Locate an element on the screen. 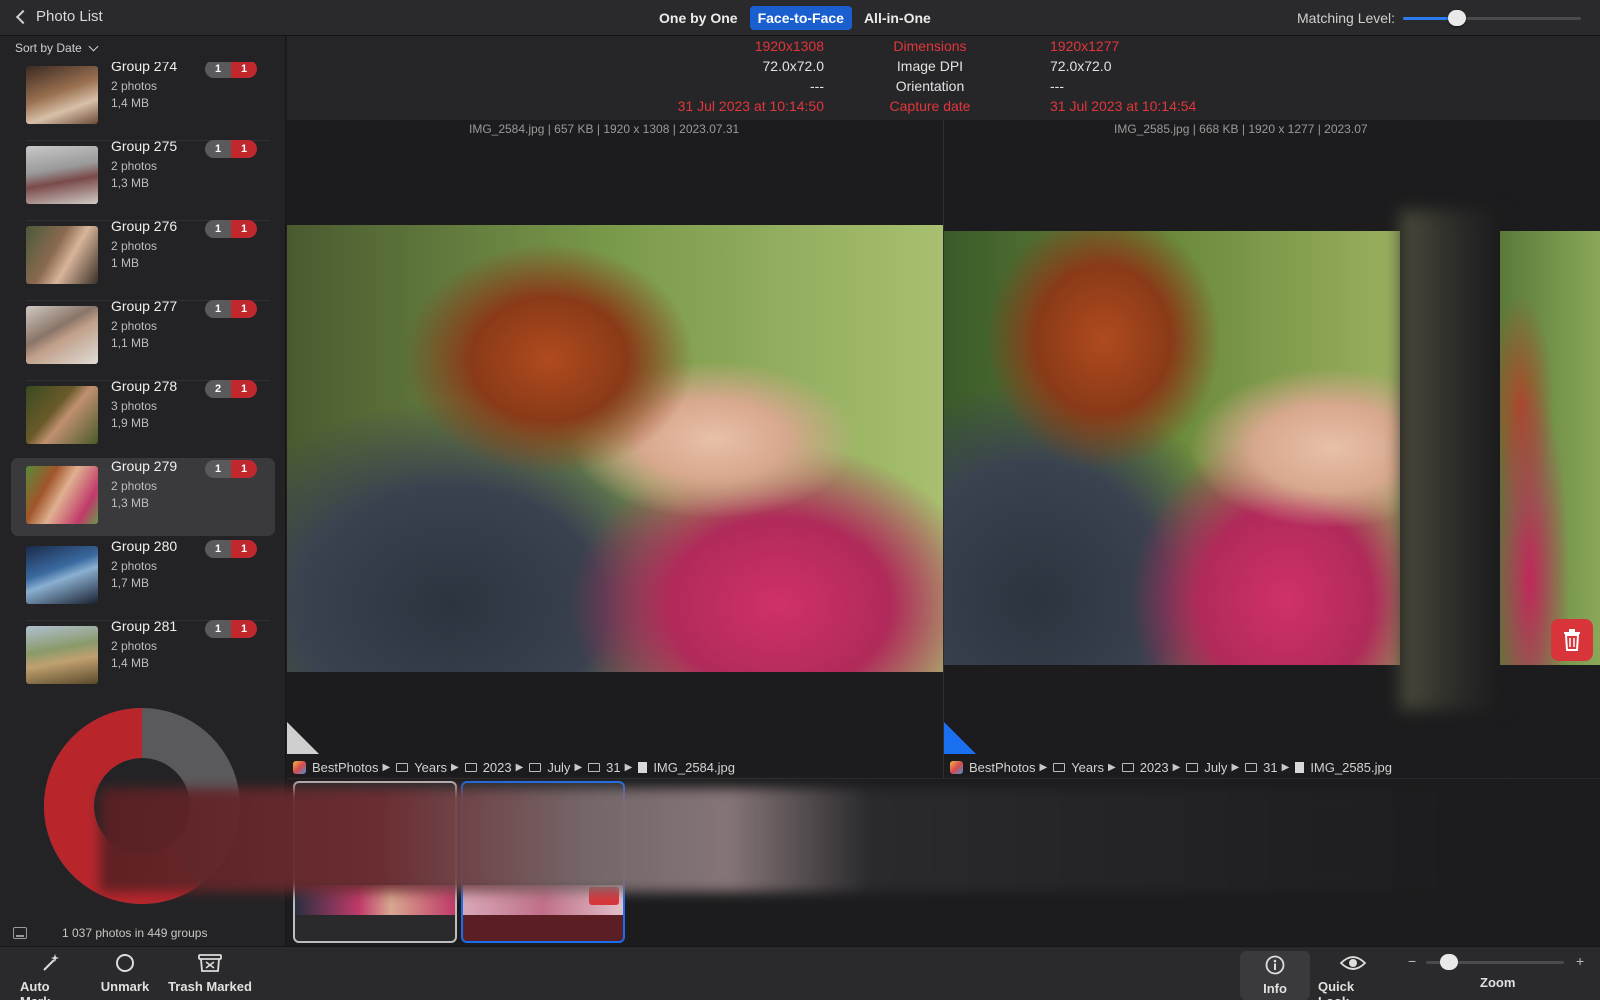  right-photo is located at coordinates (1172, 448).